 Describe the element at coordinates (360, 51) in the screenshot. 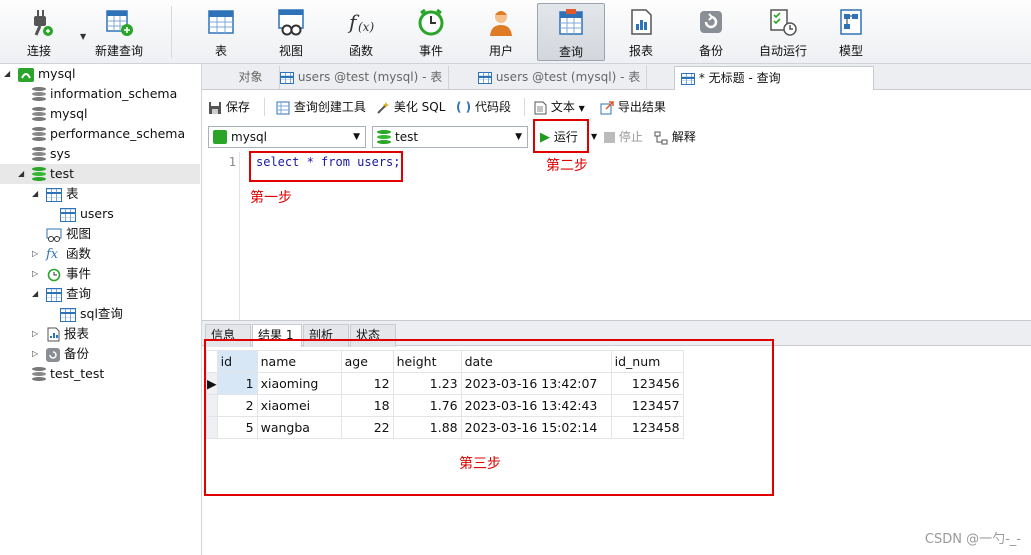

I see `function-label: 函数` at that location.